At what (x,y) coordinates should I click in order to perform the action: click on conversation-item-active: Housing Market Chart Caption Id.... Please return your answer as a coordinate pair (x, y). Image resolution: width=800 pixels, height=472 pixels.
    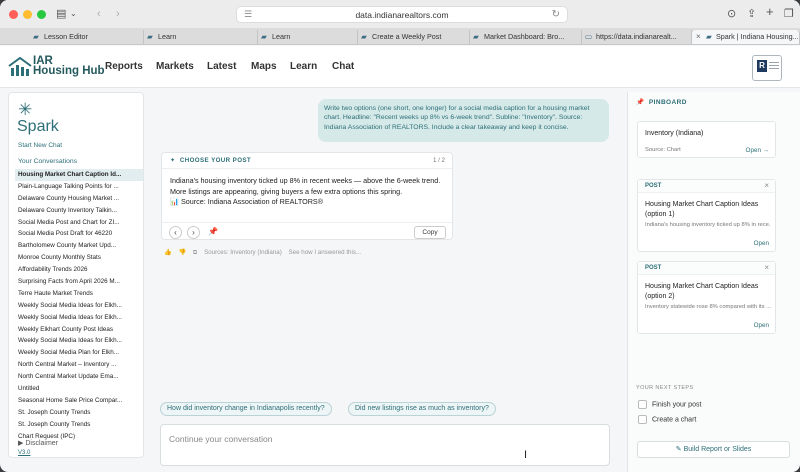
    Looking at the image, I should click on (79, 175).